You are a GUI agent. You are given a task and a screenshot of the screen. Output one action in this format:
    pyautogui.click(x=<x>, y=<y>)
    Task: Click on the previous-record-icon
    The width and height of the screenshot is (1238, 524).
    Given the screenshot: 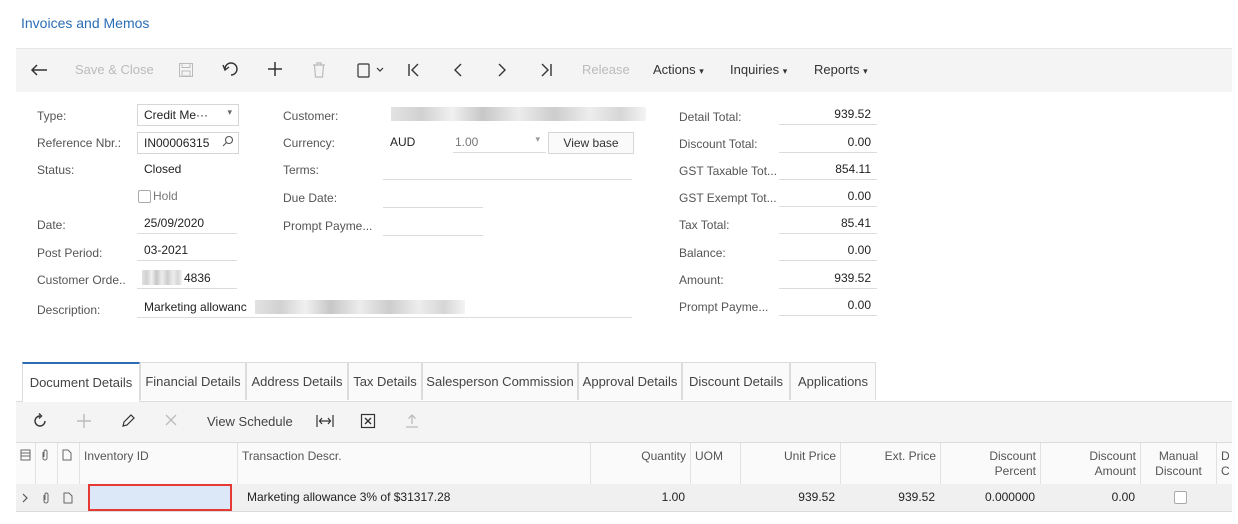 What is the action you would take?
    pyautogui.click(x=458, y=70)
    